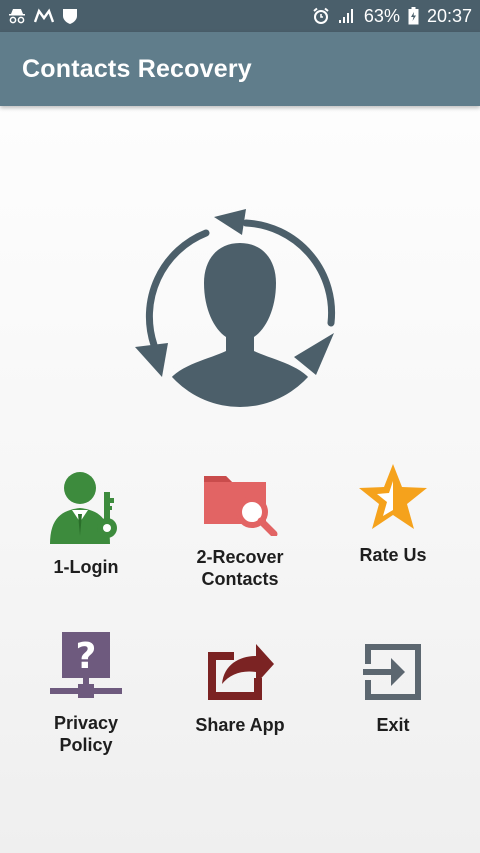 This screenshot has height=853, width=480. I want to click on recover-contacts-label: 2-Recover Contacts, so click(240, 568).